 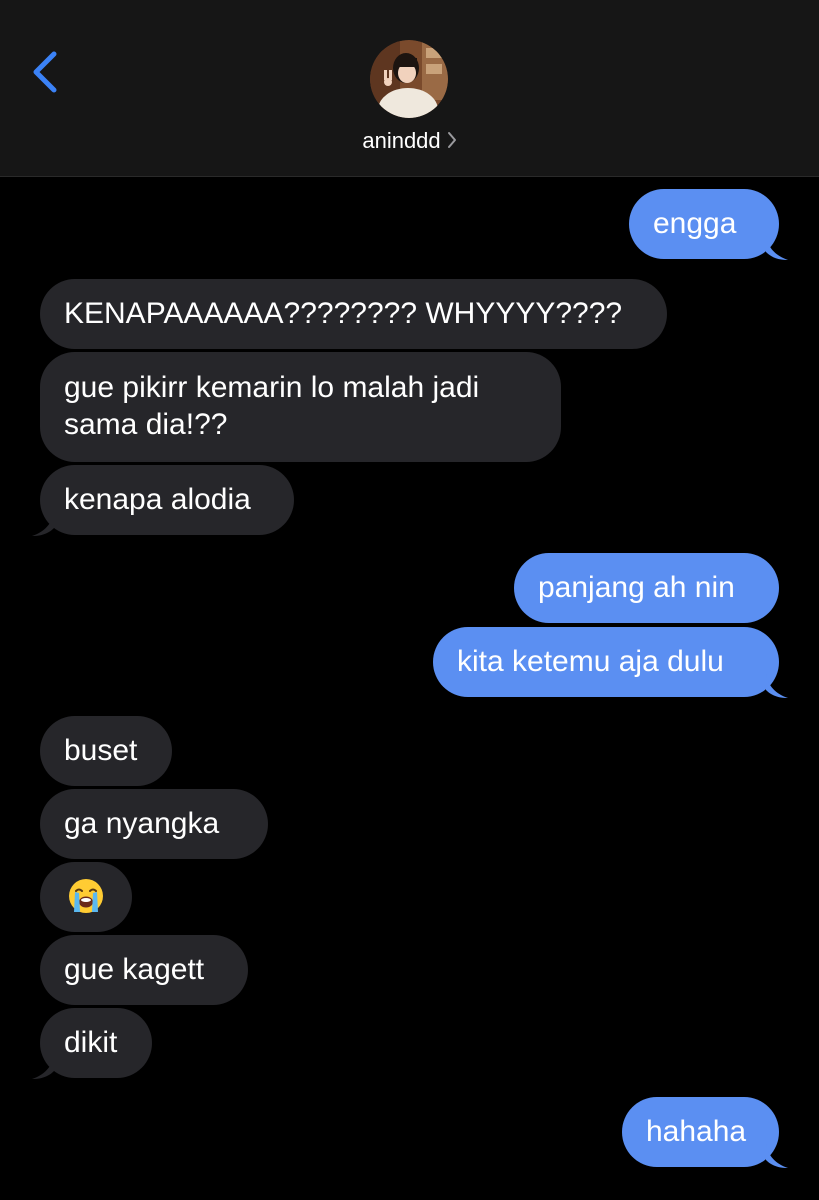 What do you see at coordinates (696, 1131) in the screenshot?
I see `message-text: hahaha` at bounding box center [696, 1131].